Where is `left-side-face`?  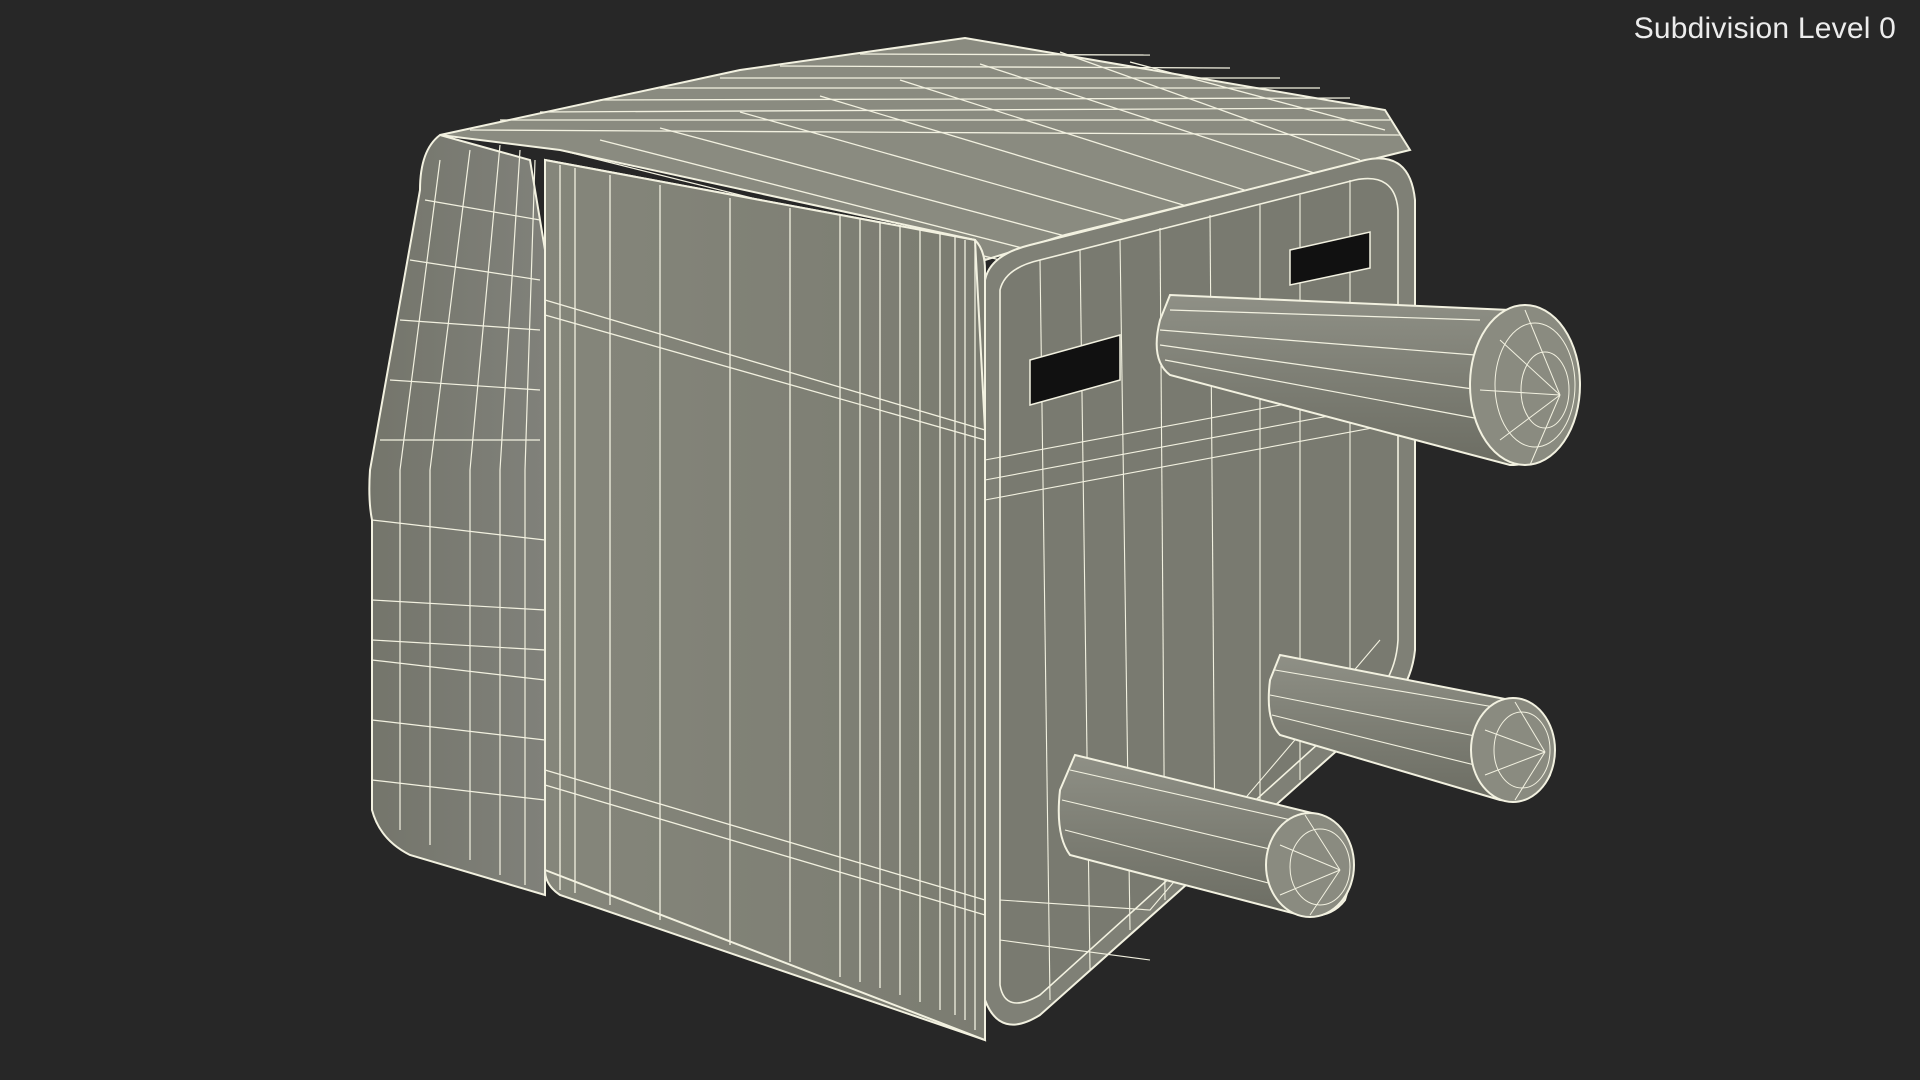 left-side-face is located at coordinates (457, 515).